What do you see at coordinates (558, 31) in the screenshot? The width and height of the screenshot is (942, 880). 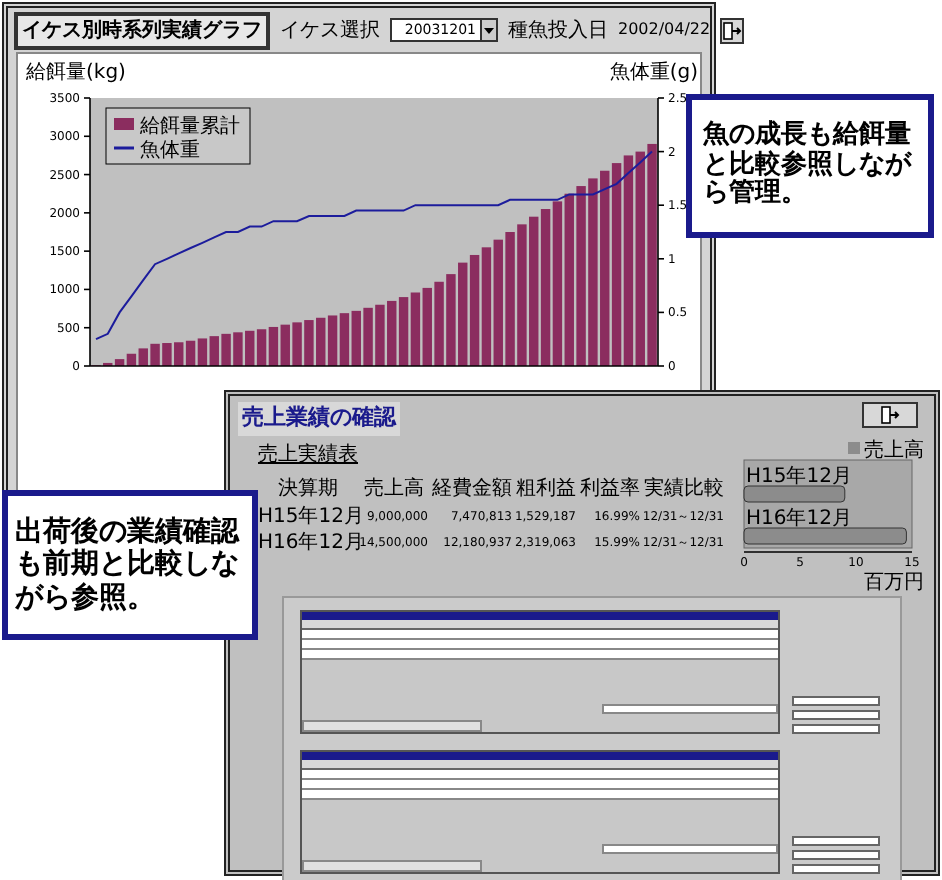 I see `field-label: 種魚投入日` at bounding box center [558, 31].